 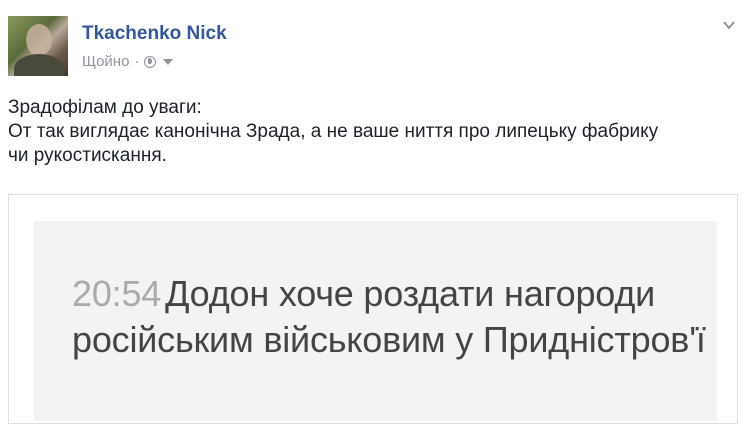 I want to click on caret-down-icon, so click(x=168, y=61).